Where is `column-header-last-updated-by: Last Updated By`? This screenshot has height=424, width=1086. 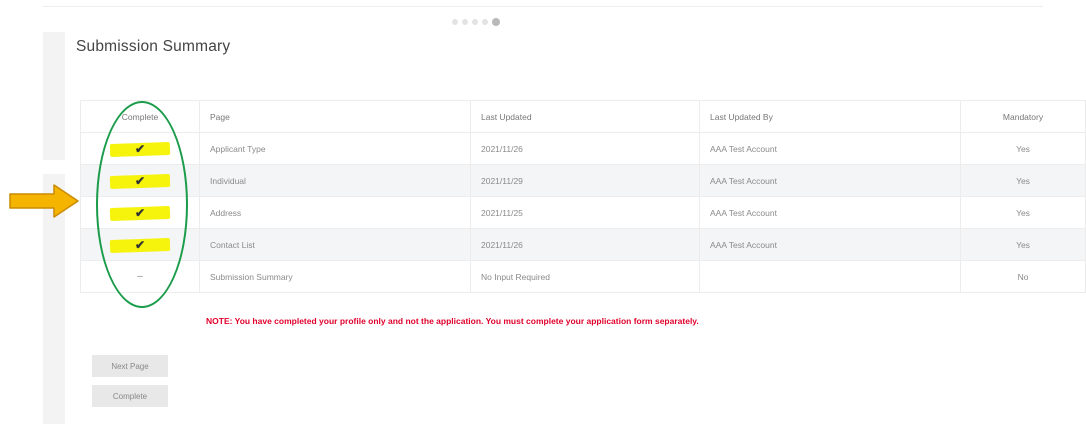 column-header-last-updated-by: Last Updated By is located at coordinates (830, 116).